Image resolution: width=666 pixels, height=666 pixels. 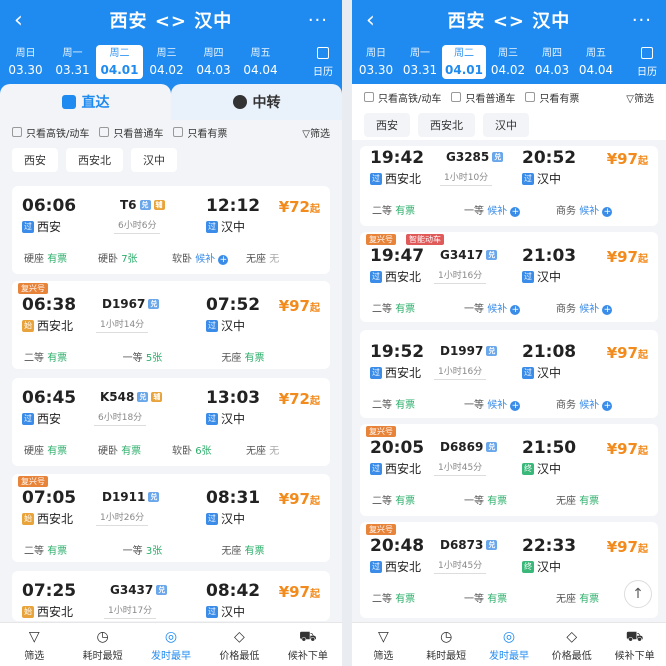 I want to click on train-number: D6869 兑, so click(x=469, y=447).